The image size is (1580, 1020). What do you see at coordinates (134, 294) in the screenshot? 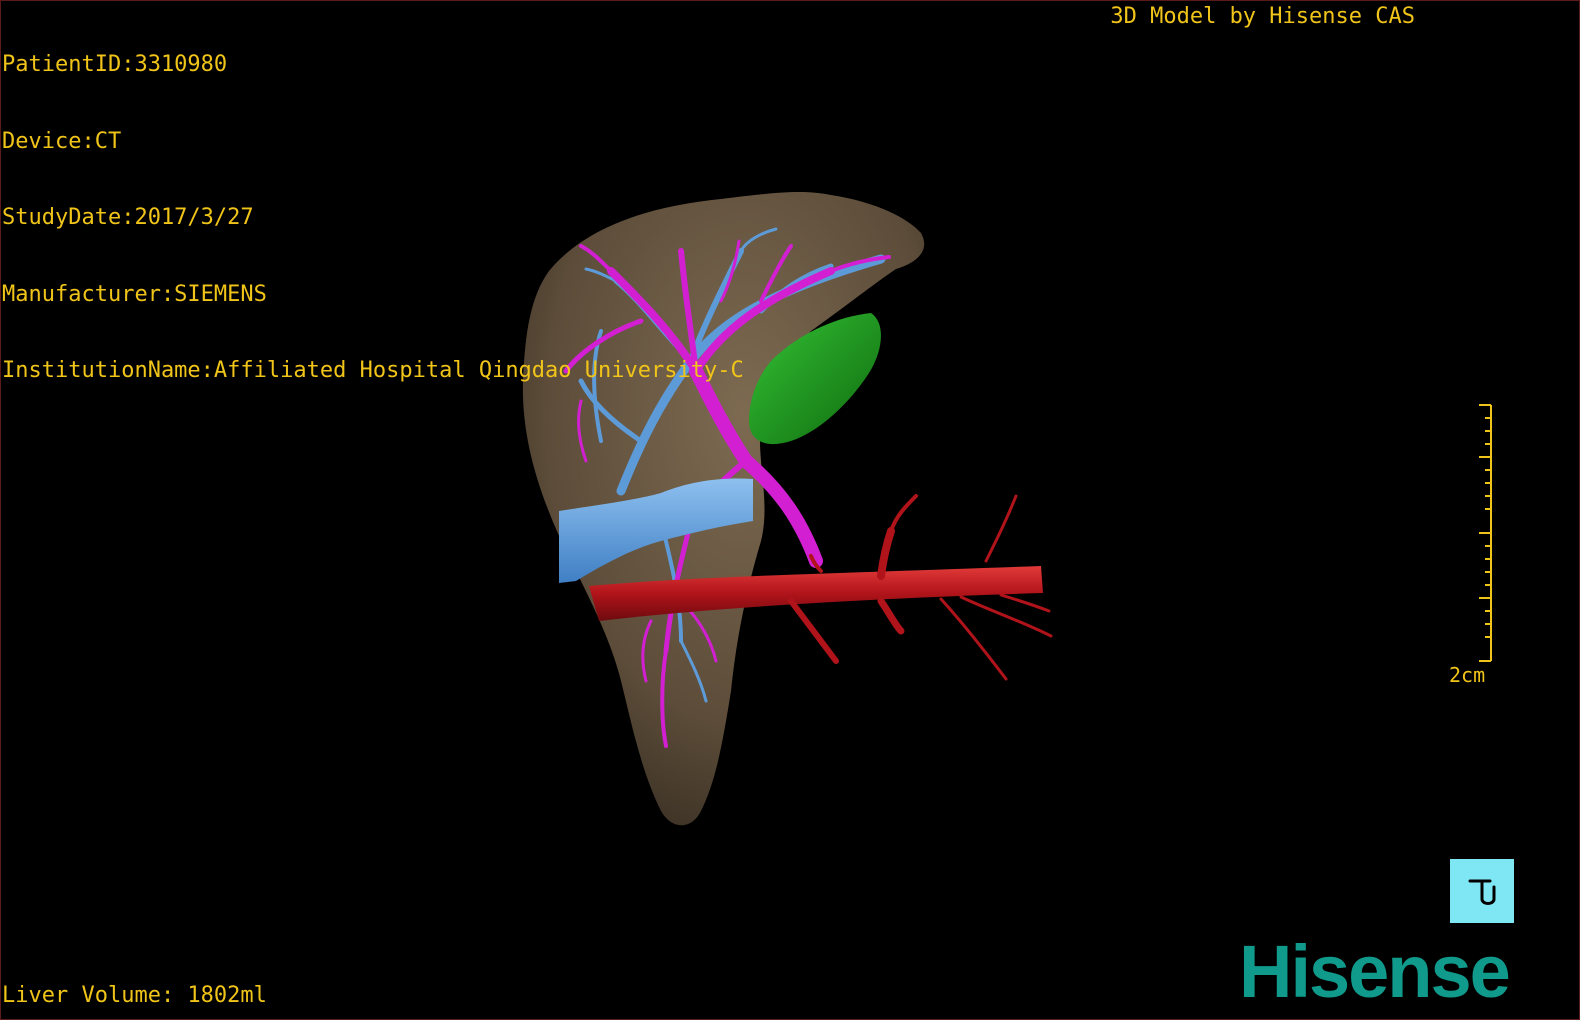
I see `manufacturer: Manufacturer:SIEMENS` at bounding box center [134, 294].